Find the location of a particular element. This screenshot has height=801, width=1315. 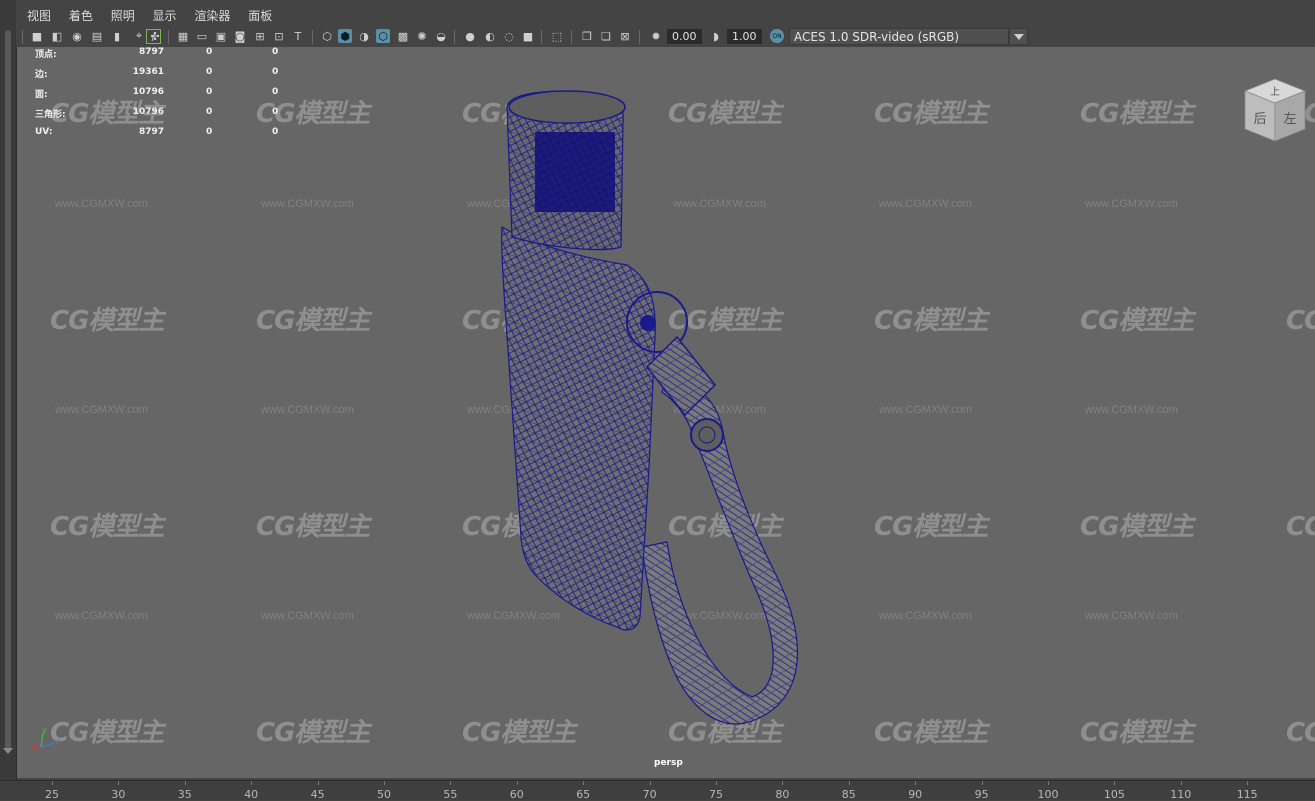

menu-show: 显示 is located at coordinates (165, 12).